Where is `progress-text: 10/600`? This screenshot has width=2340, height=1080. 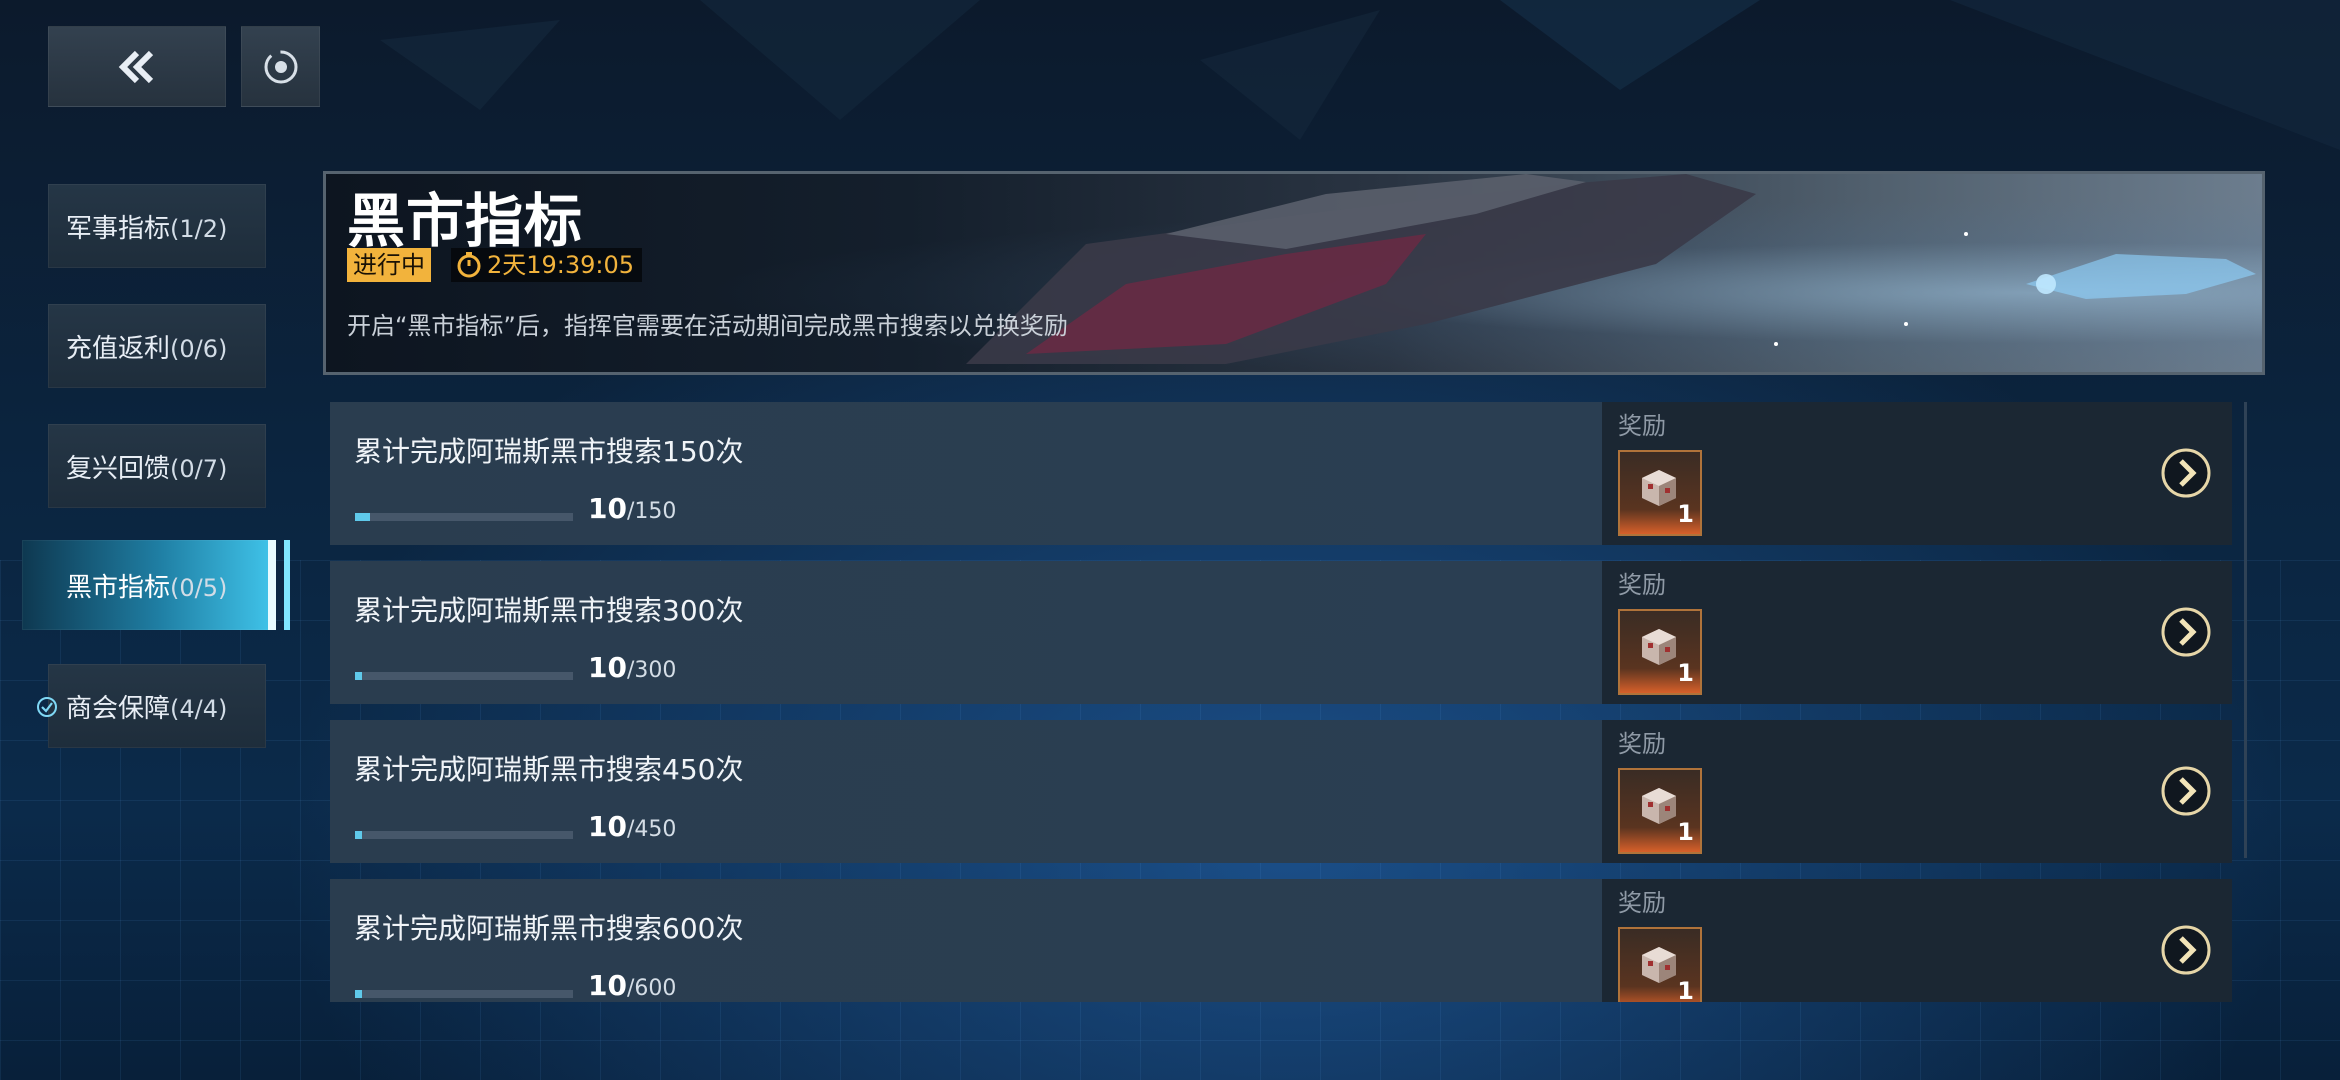 progress-text: 10/600 is located at coordinates (632, 985).